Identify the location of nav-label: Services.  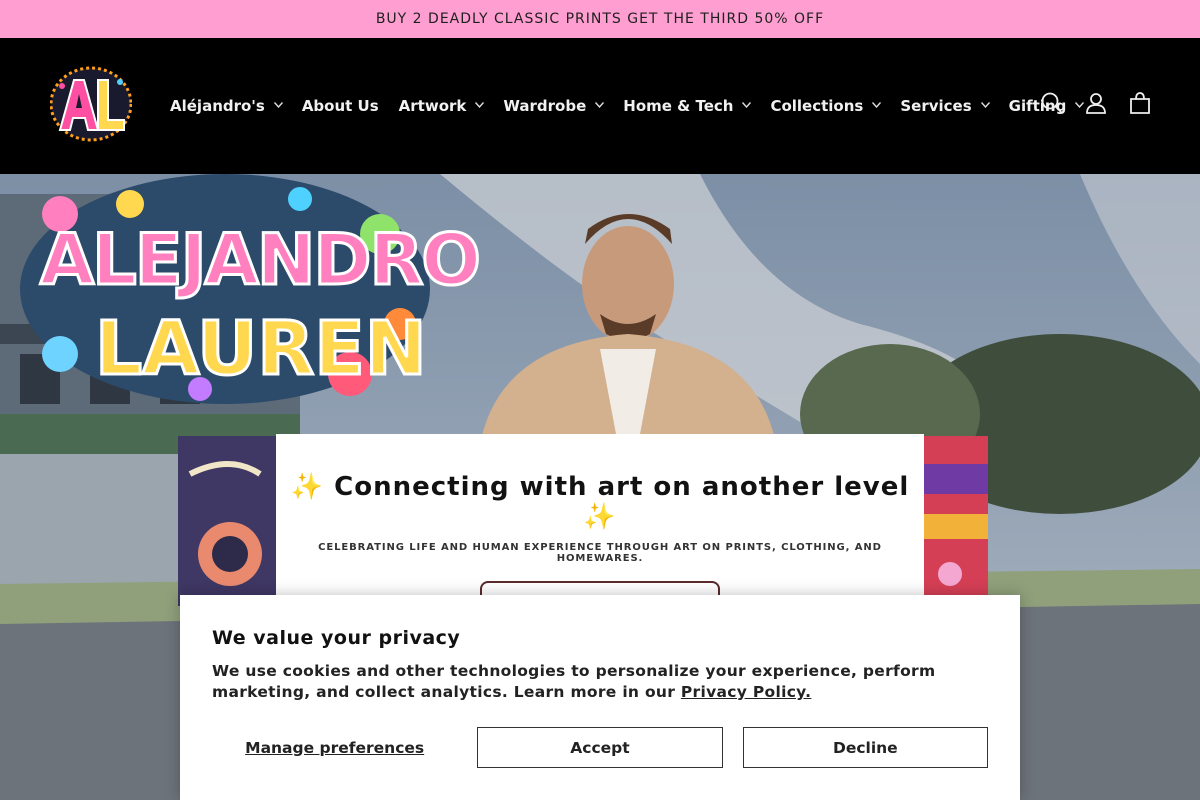
(936, 106).